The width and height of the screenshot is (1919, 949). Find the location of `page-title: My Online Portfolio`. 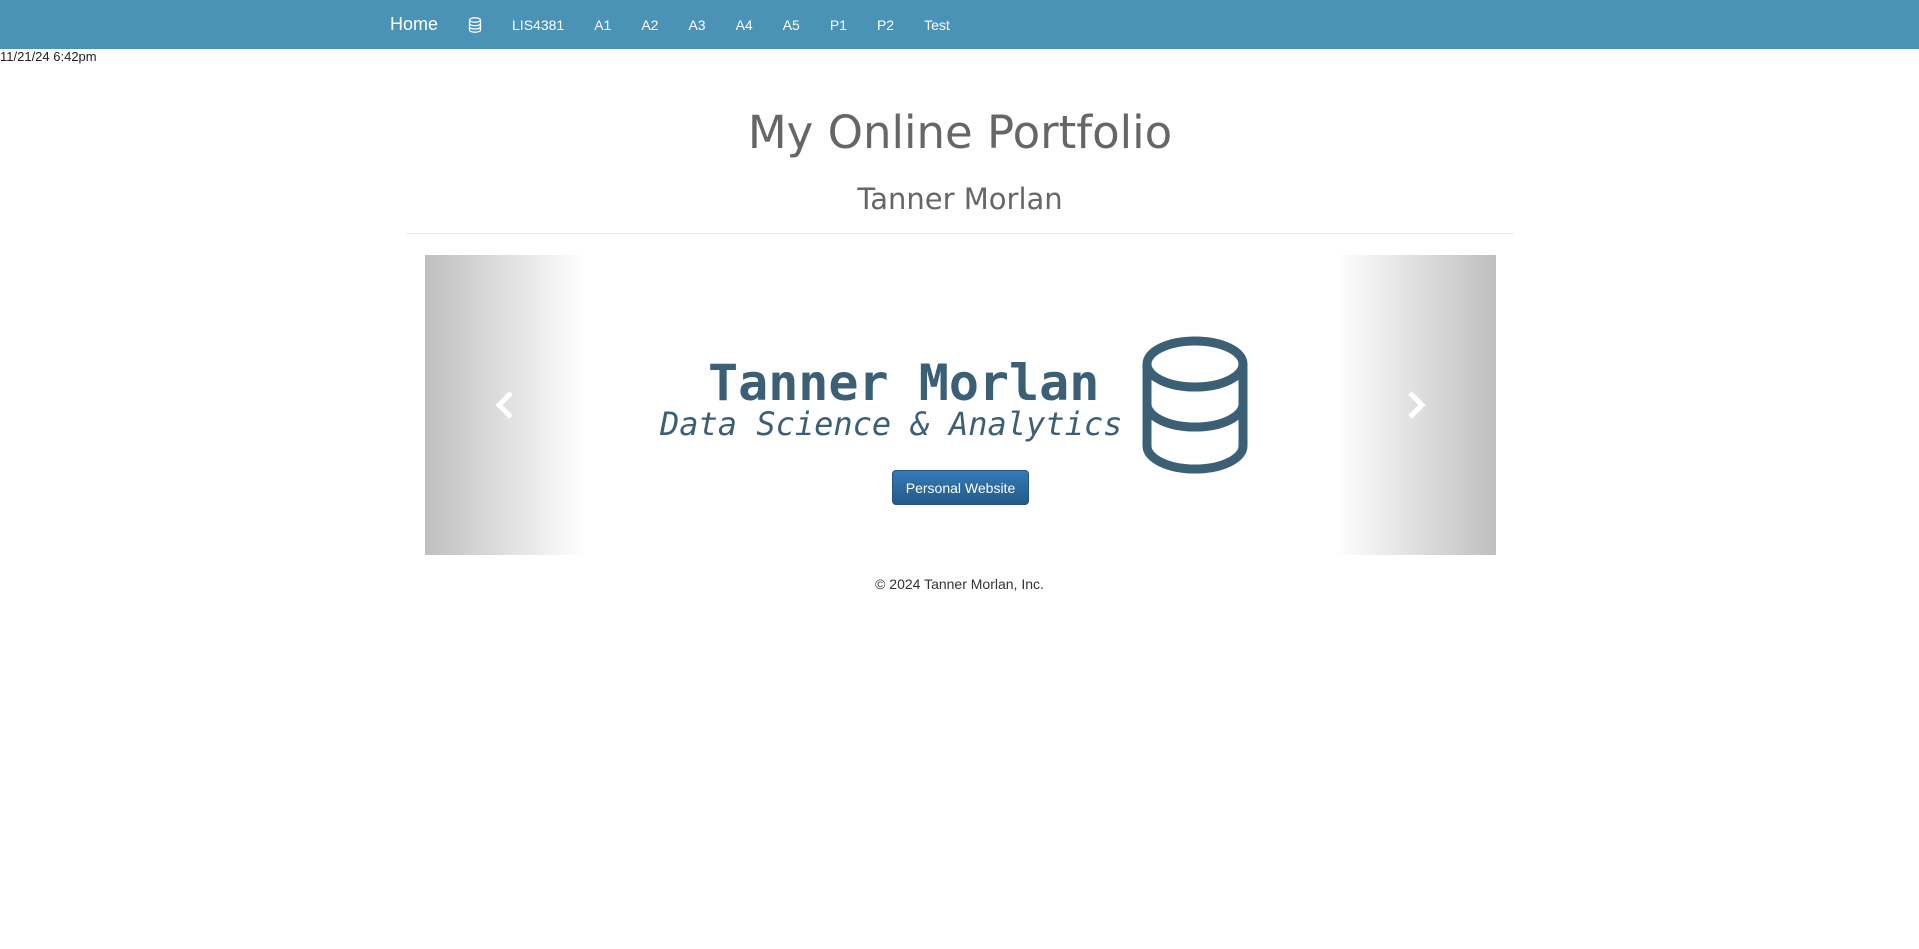

page-title: My Online Portfolio is located at coordinates (960, 132).